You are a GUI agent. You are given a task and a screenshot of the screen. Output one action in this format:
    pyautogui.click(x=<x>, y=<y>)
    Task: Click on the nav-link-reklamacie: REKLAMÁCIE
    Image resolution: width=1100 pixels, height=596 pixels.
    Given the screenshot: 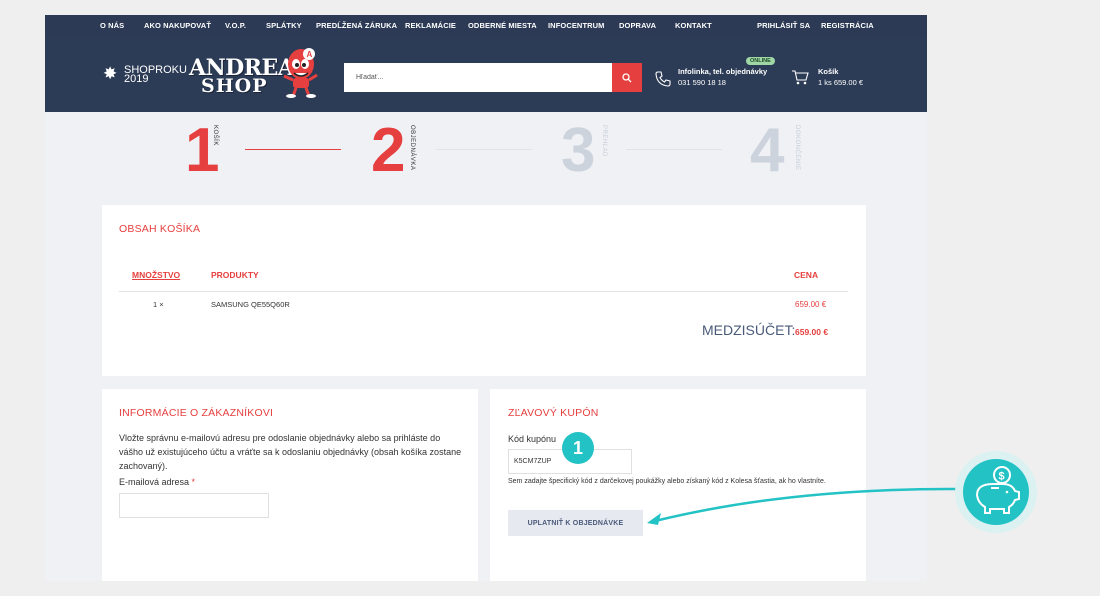 What is the action you would take?
    pyautogui.click(x=430, y=25)
    